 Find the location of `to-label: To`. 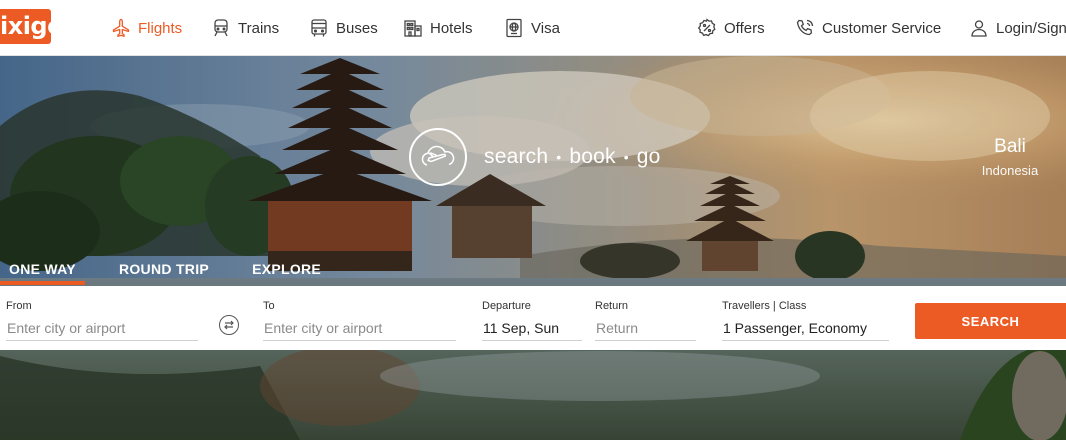

to-label: To is located at coordinates (269, 306).